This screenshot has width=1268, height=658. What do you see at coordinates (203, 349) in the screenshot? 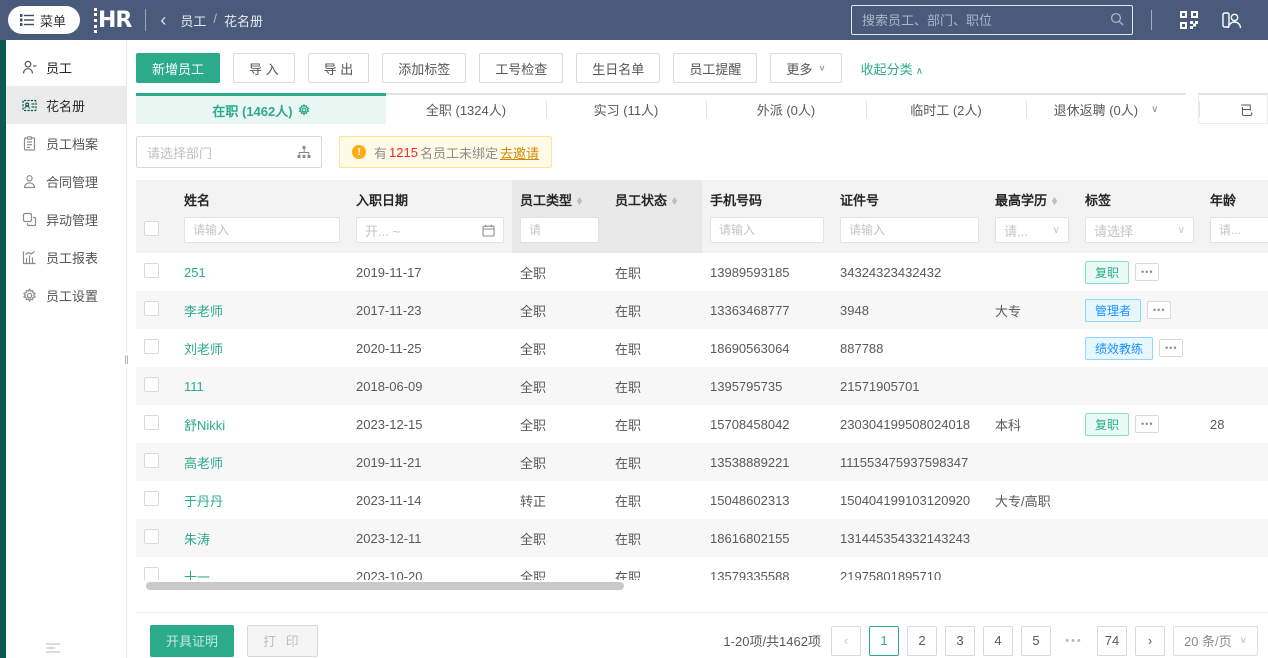
I see `employee-name-link: 刘老师` at bounding box center [203, 349].